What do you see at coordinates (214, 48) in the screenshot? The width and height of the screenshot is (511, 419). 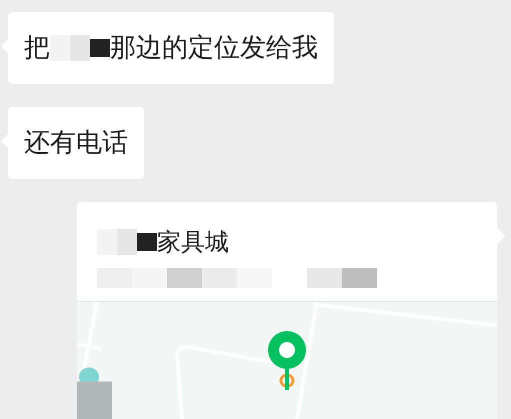 I see `message-text: 那边的定位发给我` at bounding box center [214, 48].